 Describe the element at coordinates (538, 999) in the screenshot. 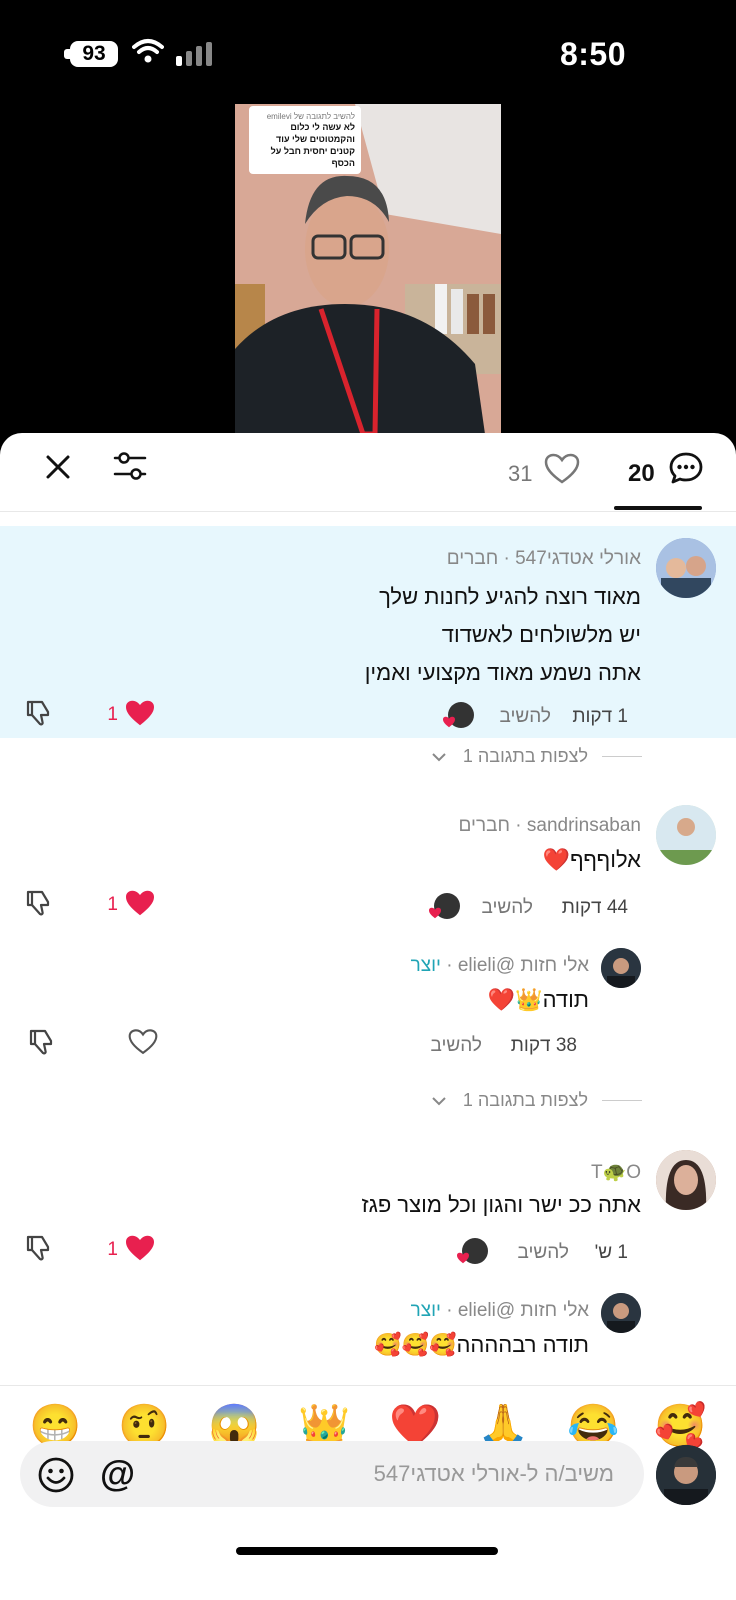

I see `comment-text: תודה👑❤️` at that location.